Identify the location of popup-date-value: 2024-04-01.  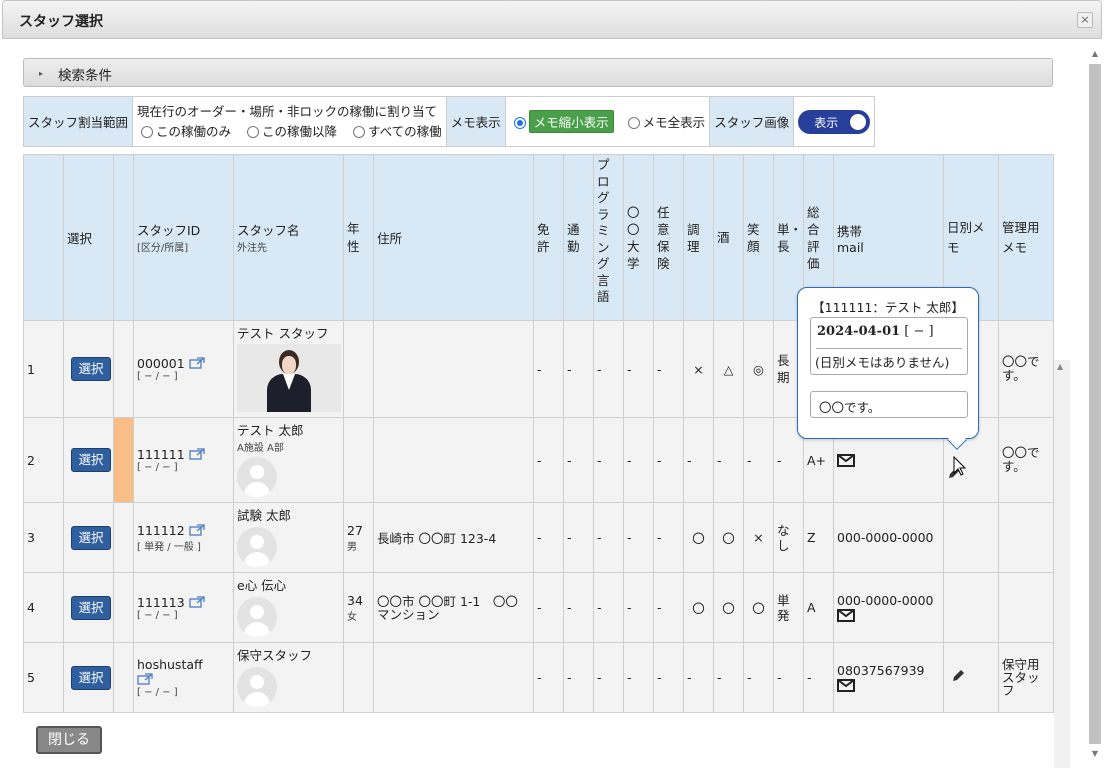
(859, 331).